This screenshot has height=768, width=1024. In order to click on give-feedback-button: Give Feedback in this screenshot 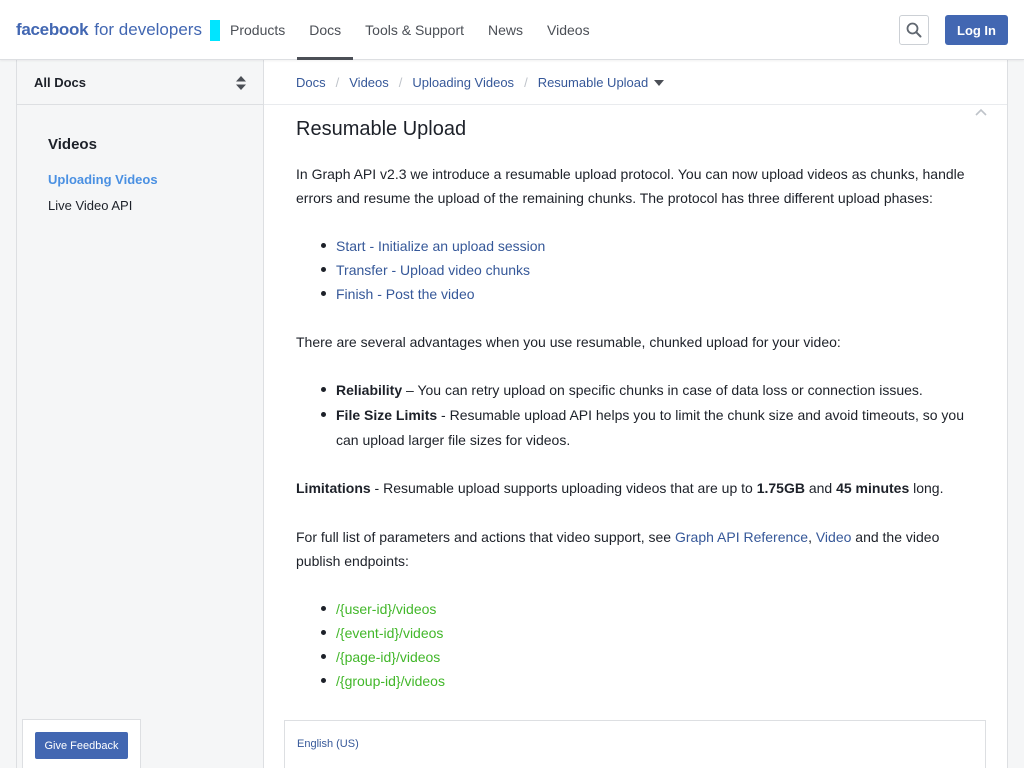, I will do `click(81, 745)`.